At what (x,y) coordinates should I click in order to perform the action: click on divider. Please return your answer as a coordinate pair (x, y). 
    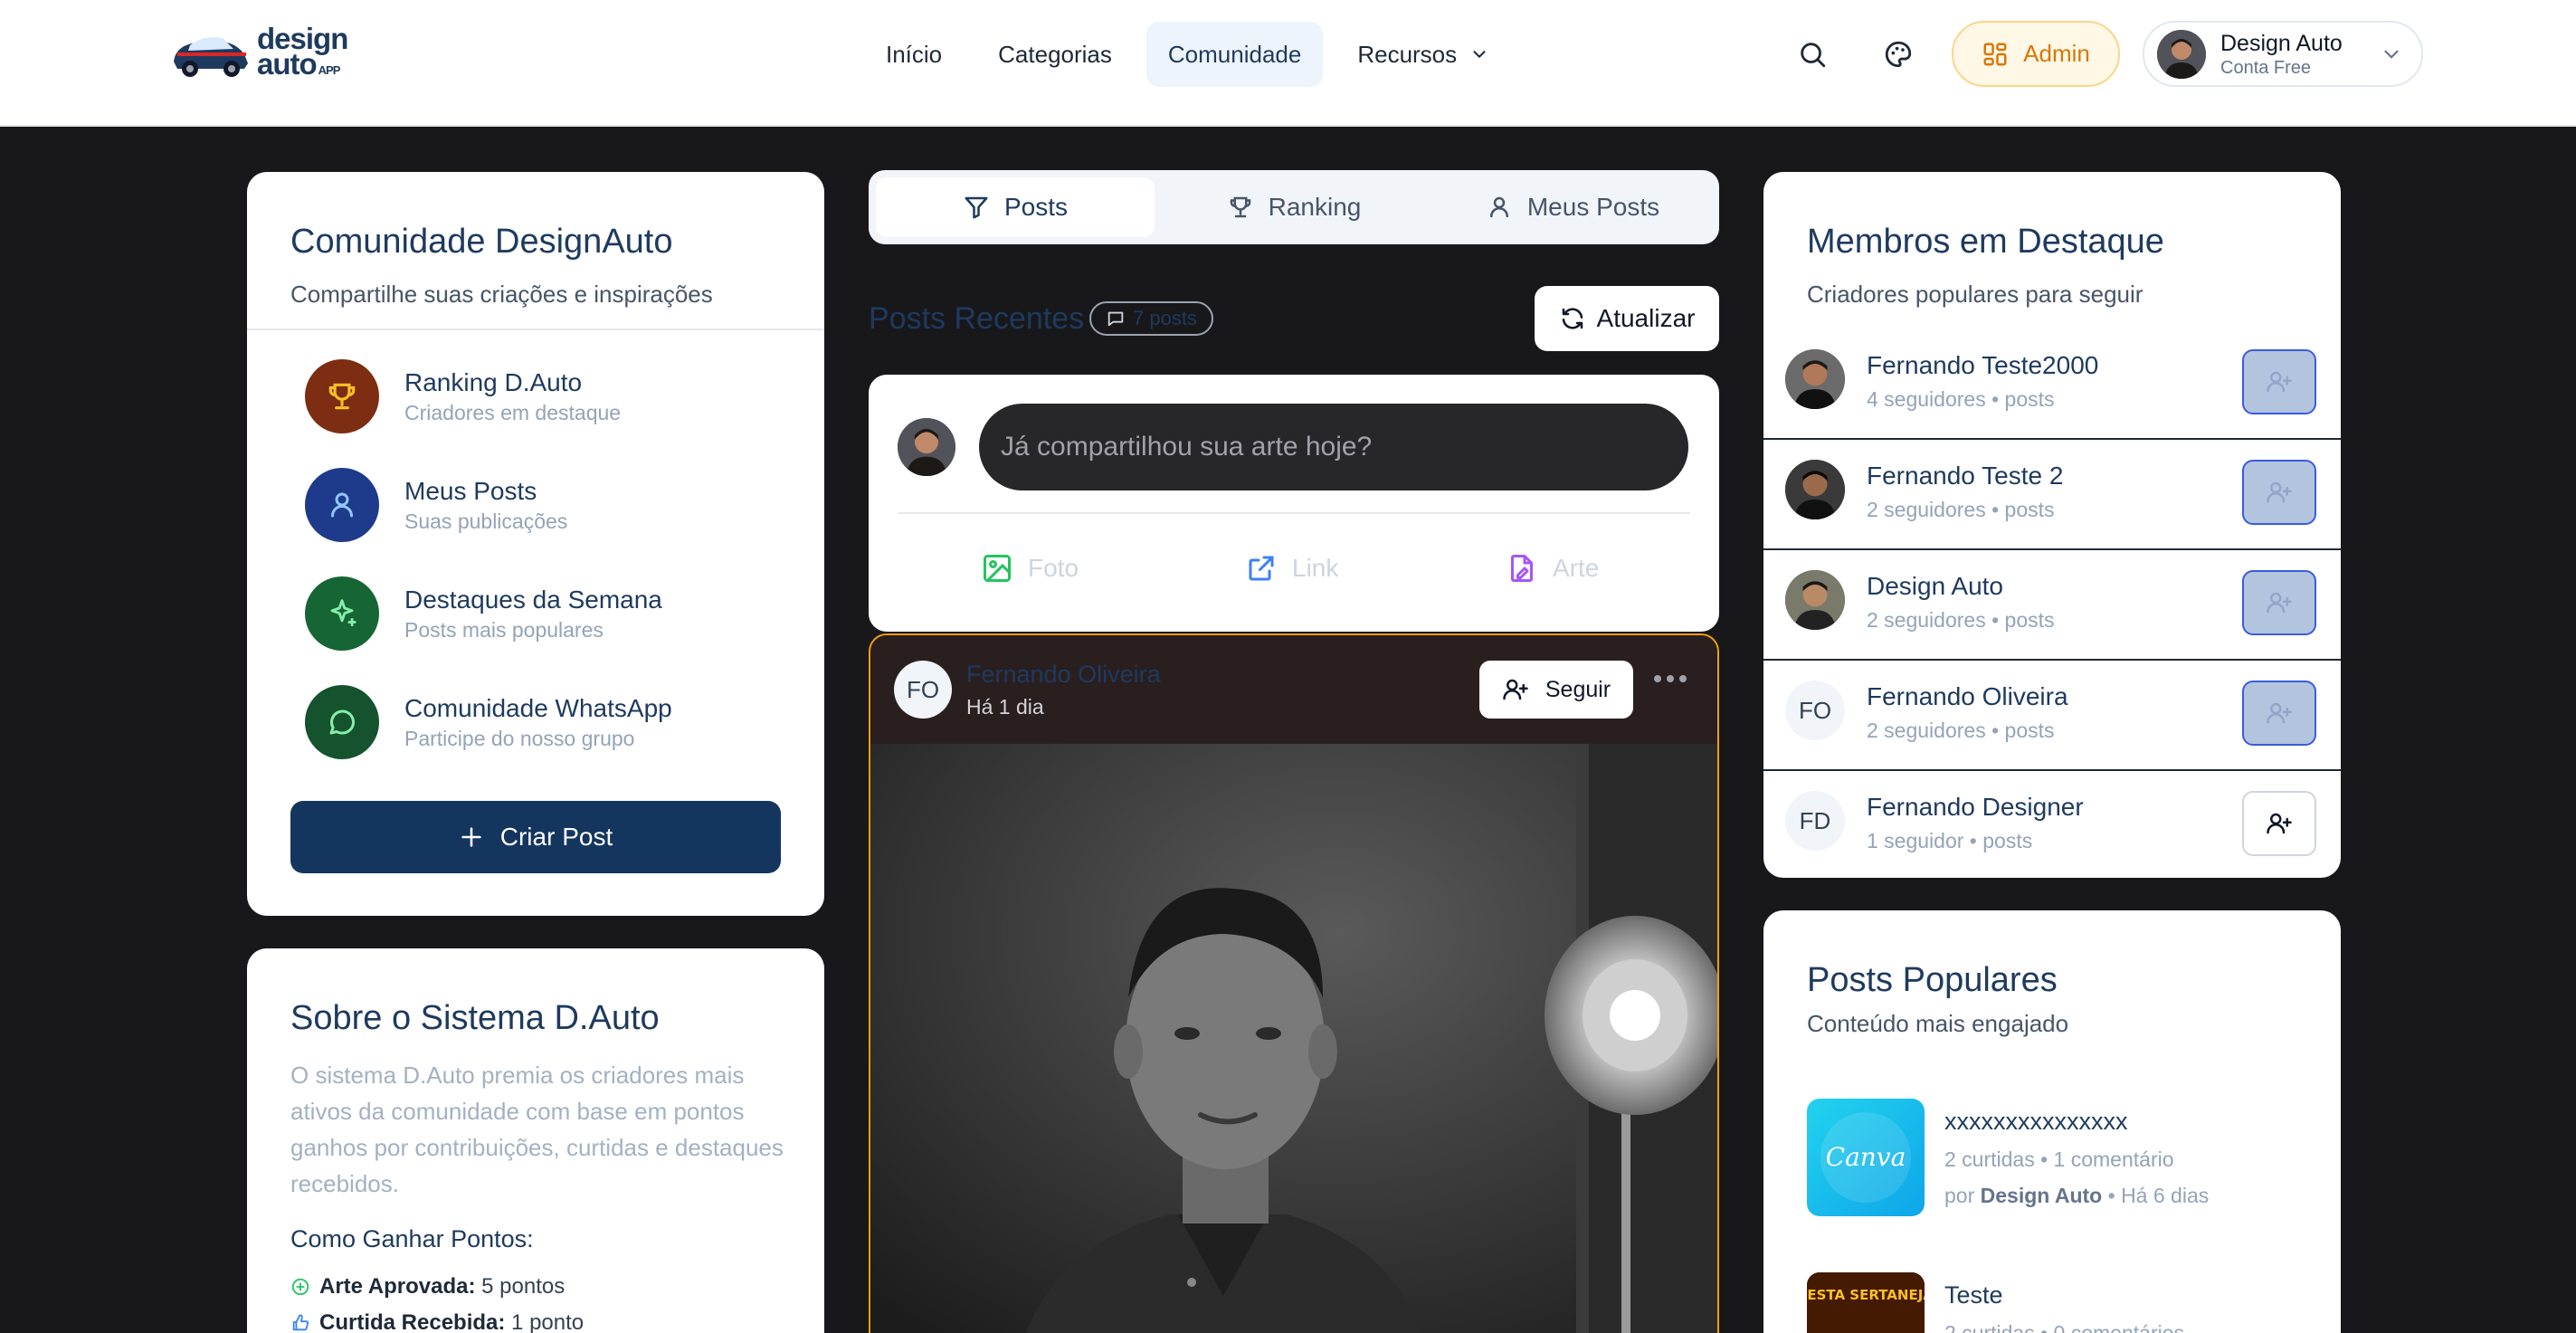
    Looking at the image, I should click on (1294, 513).